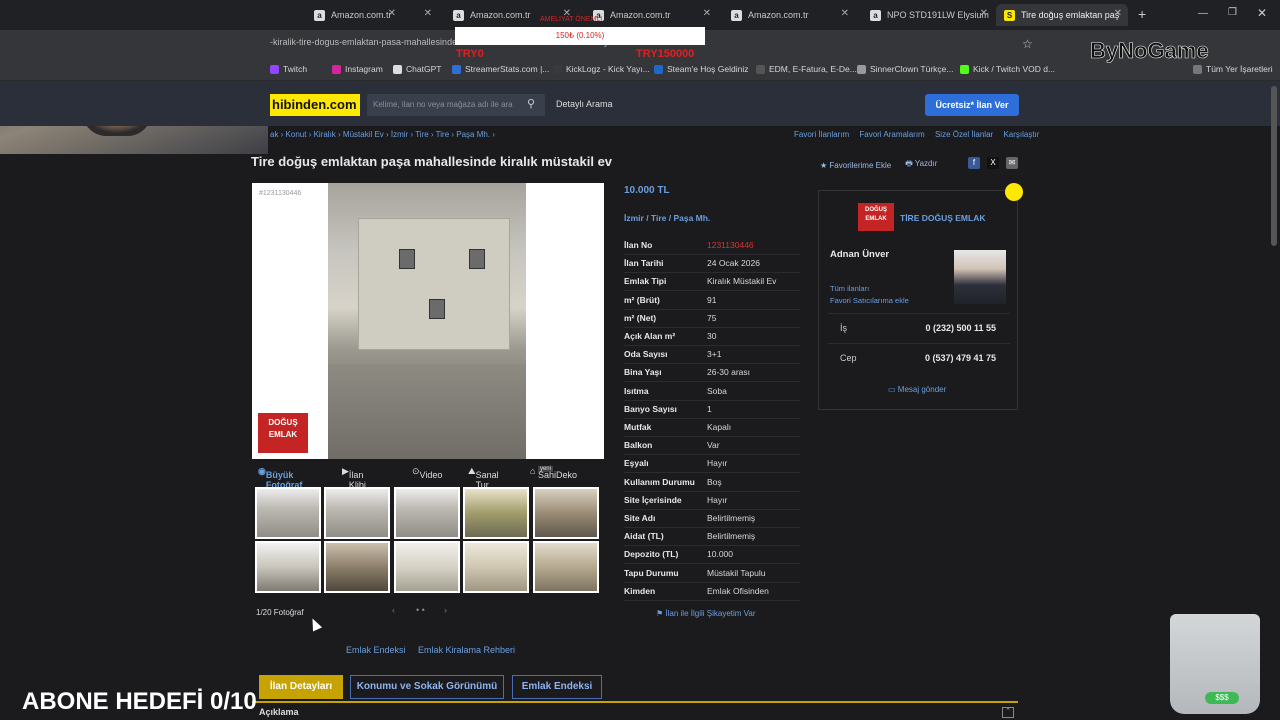 This screenshot has width=1280, height=720. Describe the element at coordinates (1014, 192) in the screenshot. I see `star-badge-icon` at that location.